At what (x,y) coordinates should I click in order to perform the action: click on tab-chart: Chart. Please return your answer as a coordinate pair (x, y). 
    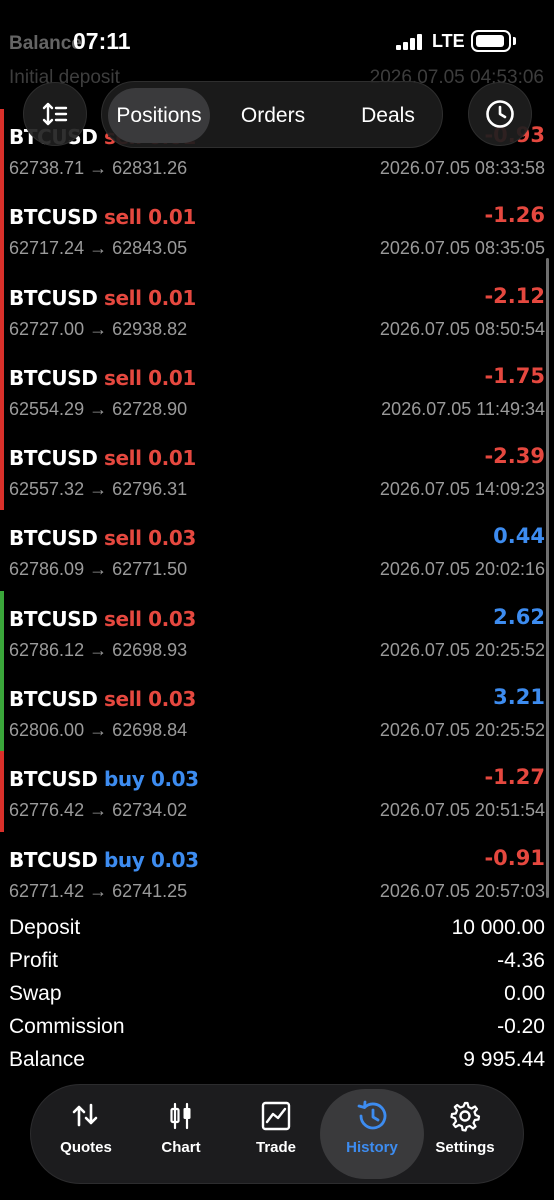
    Looking at the image, I should click on (181, 1134).